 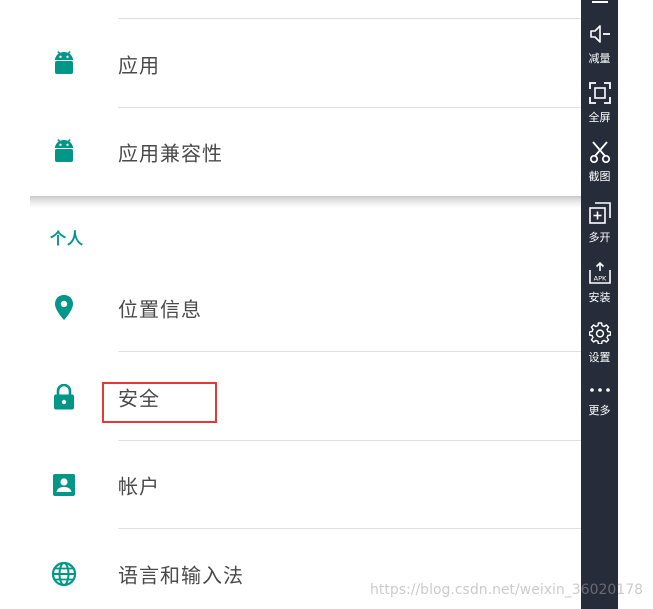 I want to click on tool-label: 设置, so click(x=599, y=357).